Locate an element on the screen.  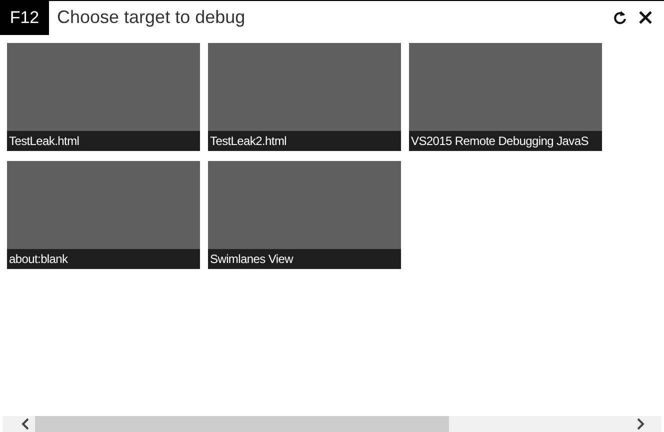
target-tile: TestLeak2.html is located at coordinates (304, 97).